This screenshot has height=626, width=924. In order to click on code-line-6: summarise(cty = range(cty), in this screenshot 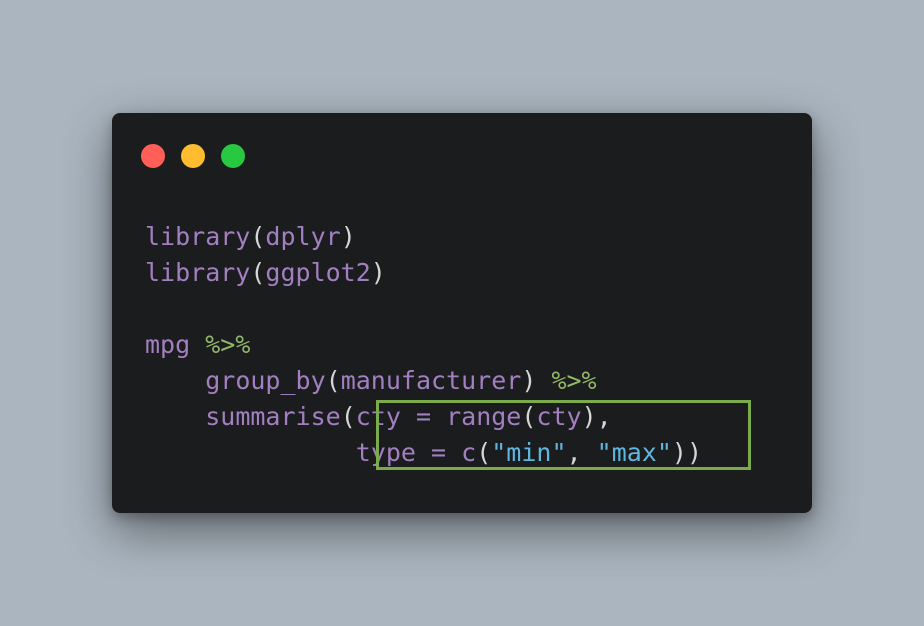, I will do `click(423, 417)`.